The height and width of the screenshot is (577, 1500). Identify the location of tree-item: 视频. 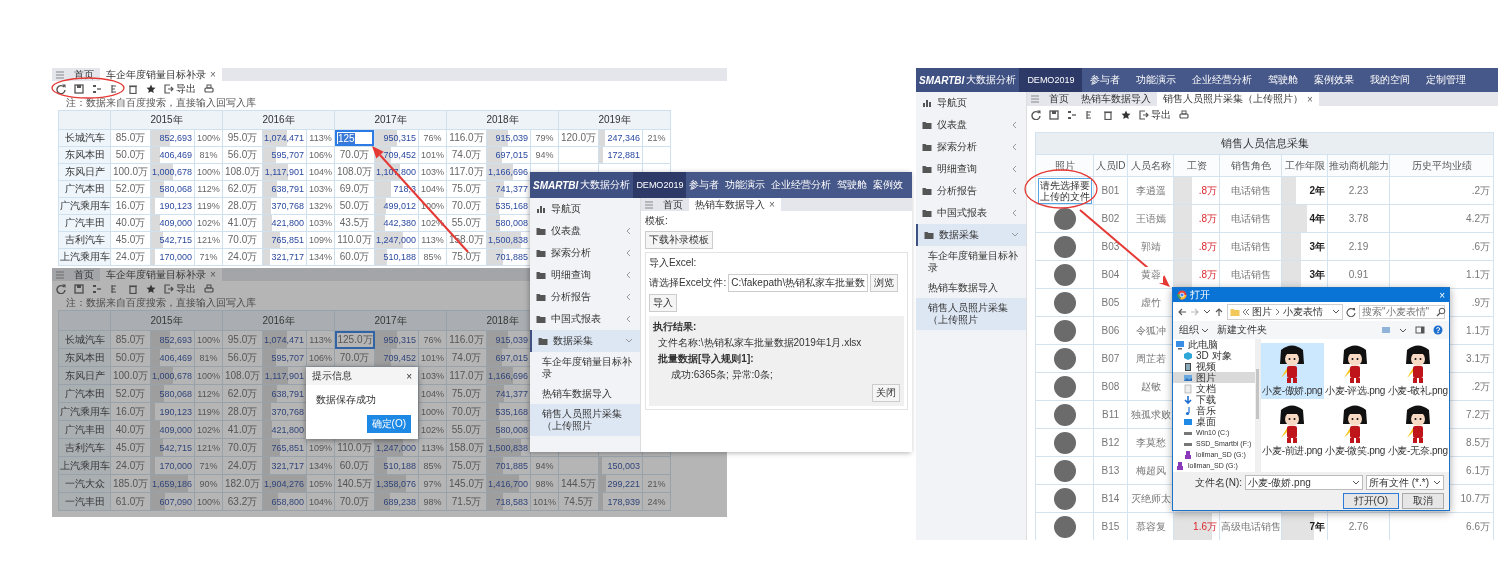
(1214, 366).